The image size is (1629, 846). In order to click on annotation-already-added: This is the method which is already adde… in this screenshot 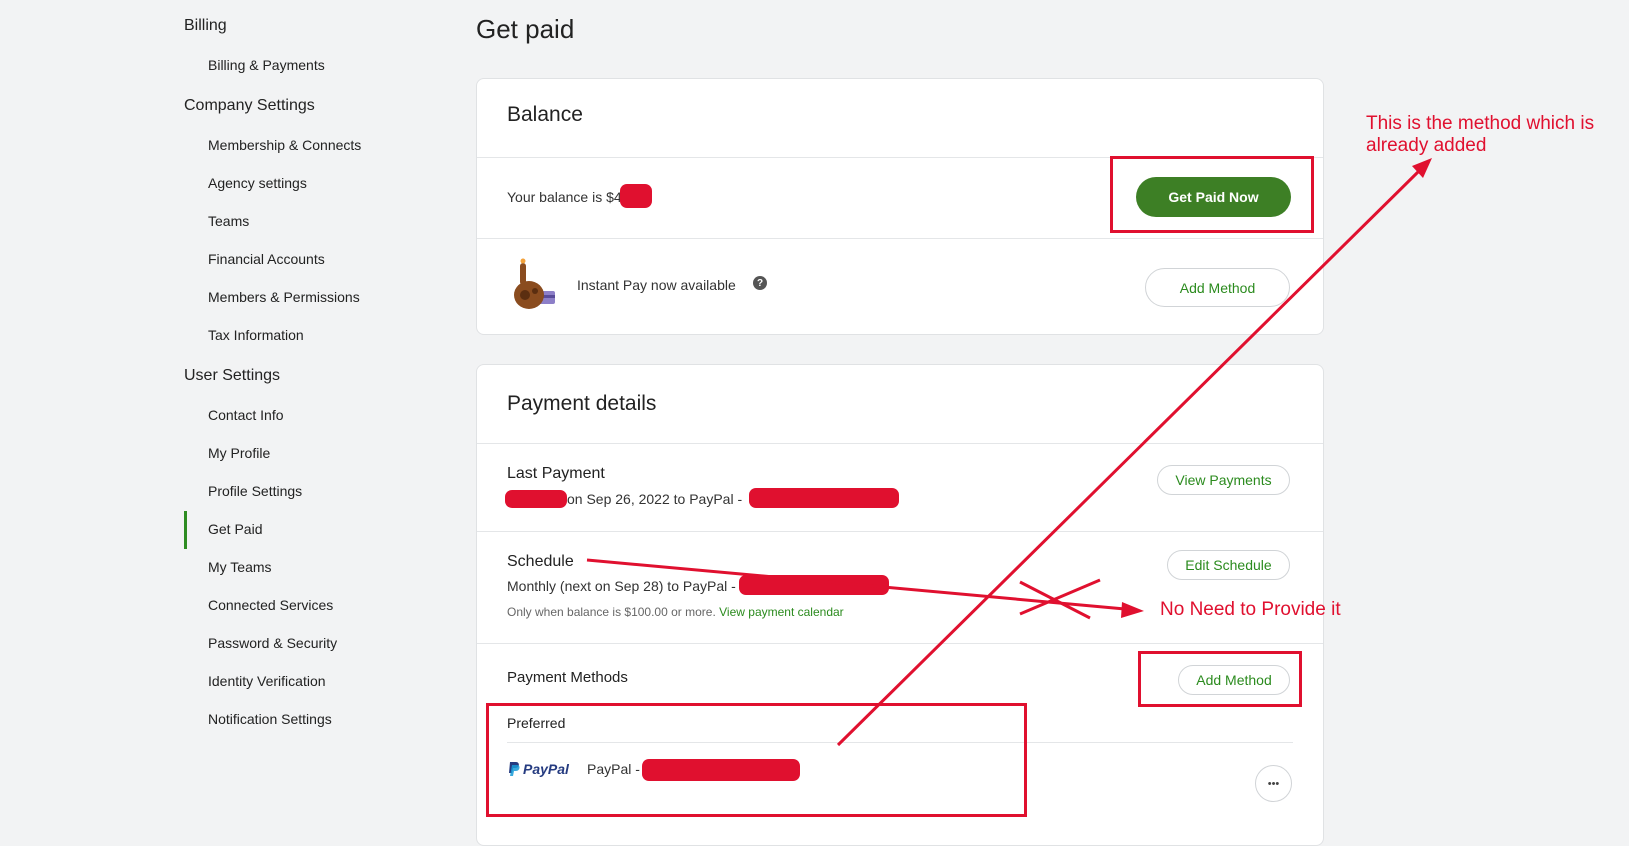, I will do `click(1480, 134)`.